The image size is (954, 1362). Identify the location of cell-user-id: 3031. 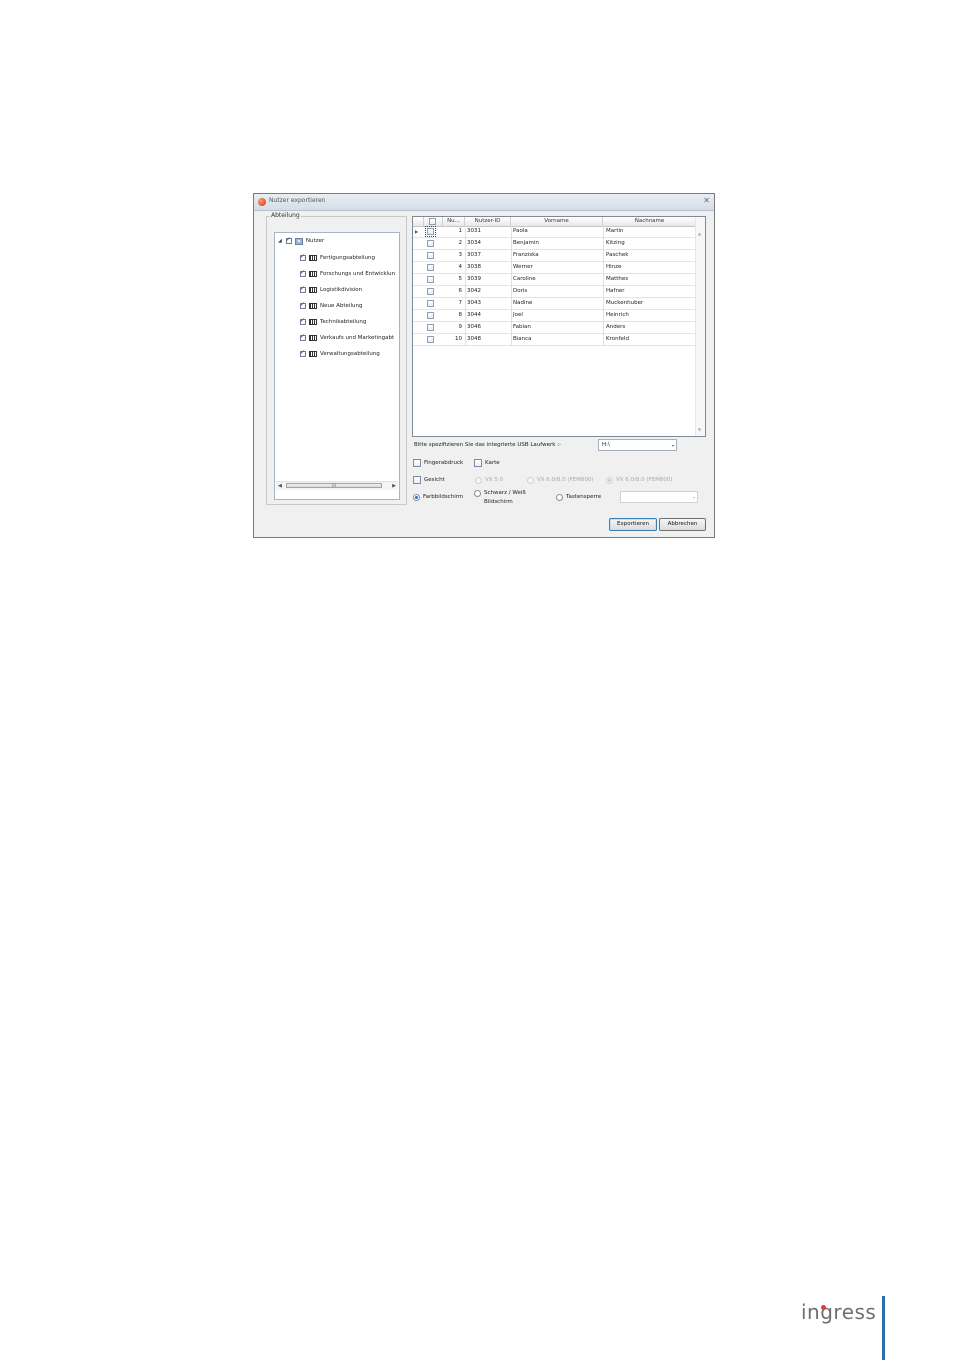
(474, 231).